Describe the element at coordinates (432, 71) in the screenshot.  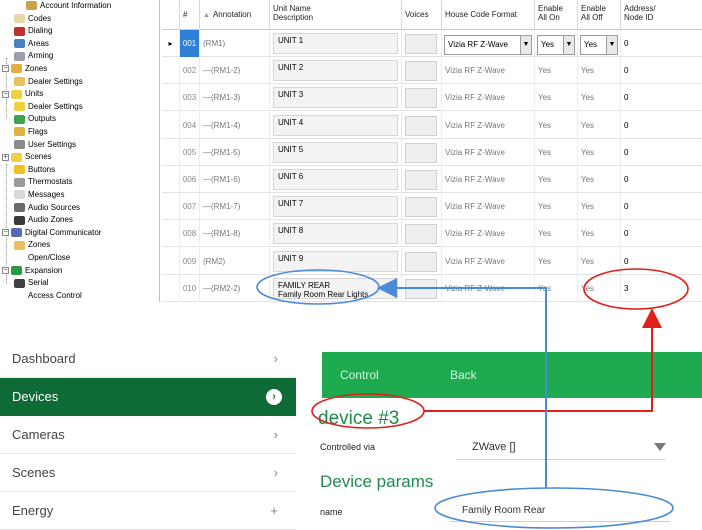
I see `table-row: 002 —(RM1-2) UNIT 2 Vizia RF Z-Wave Yes Yes 0` at that location.